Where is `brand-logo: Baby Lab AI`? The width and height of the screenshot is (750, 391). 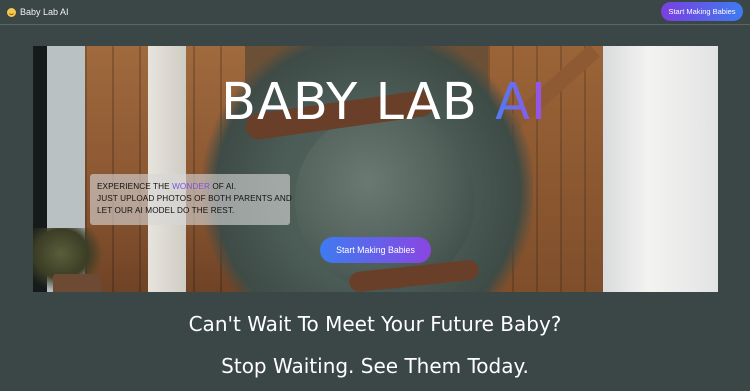 brand-logo: Baby Lab AI is located at coordinates (38, 12).